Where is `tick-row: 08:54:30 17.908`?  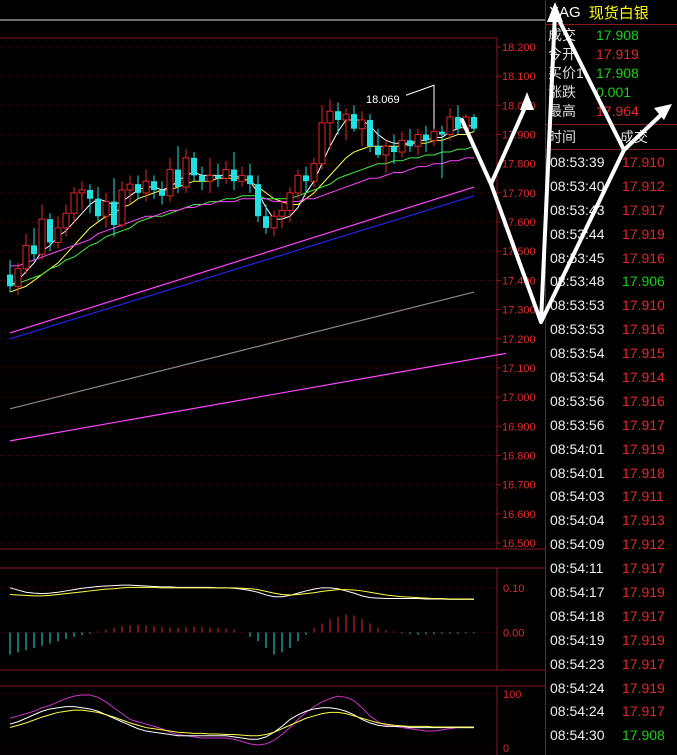 tick-row: 08:54:30 17.908 is located at coordinates (611, 735).